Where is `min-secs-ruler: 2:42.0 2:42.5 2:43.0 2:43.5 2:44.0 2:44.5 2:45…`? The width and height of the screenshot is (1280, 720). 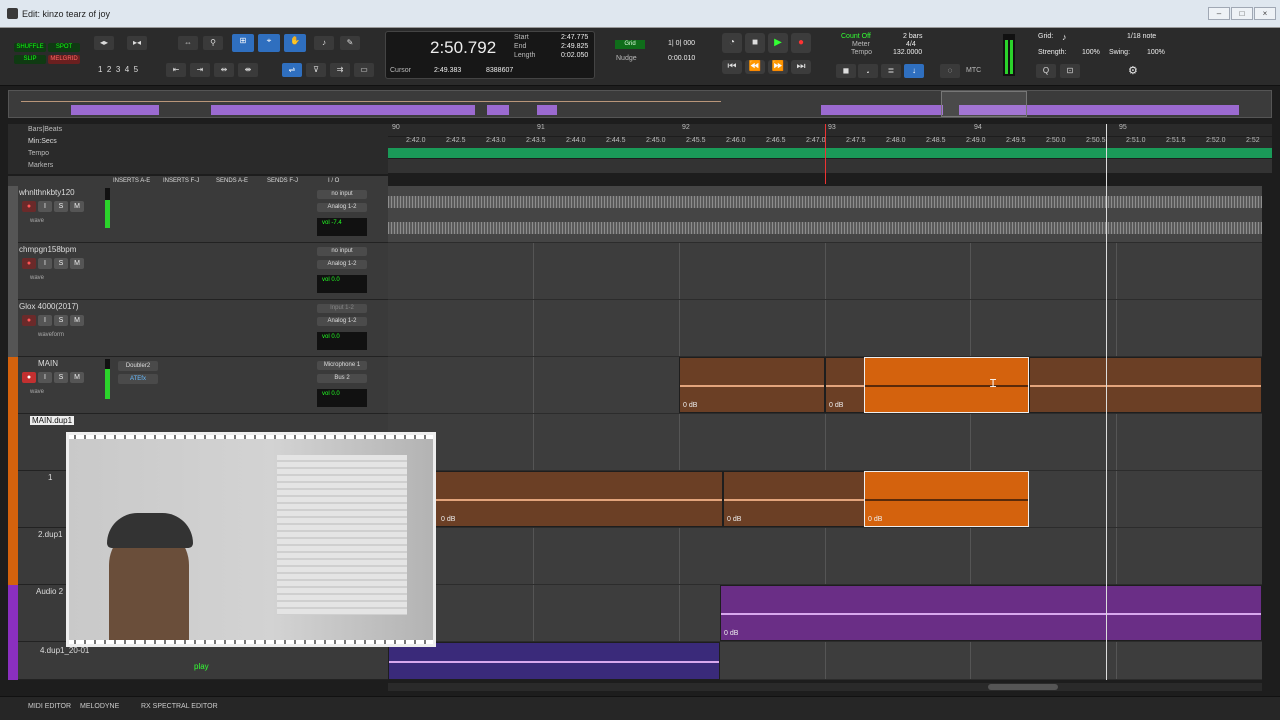
min-secs-ruler: 2:42.0 2:42.5 2:43.0 2:43.5 2:44.0 2:44.5 2:45… is located at coordinates (830, 142).